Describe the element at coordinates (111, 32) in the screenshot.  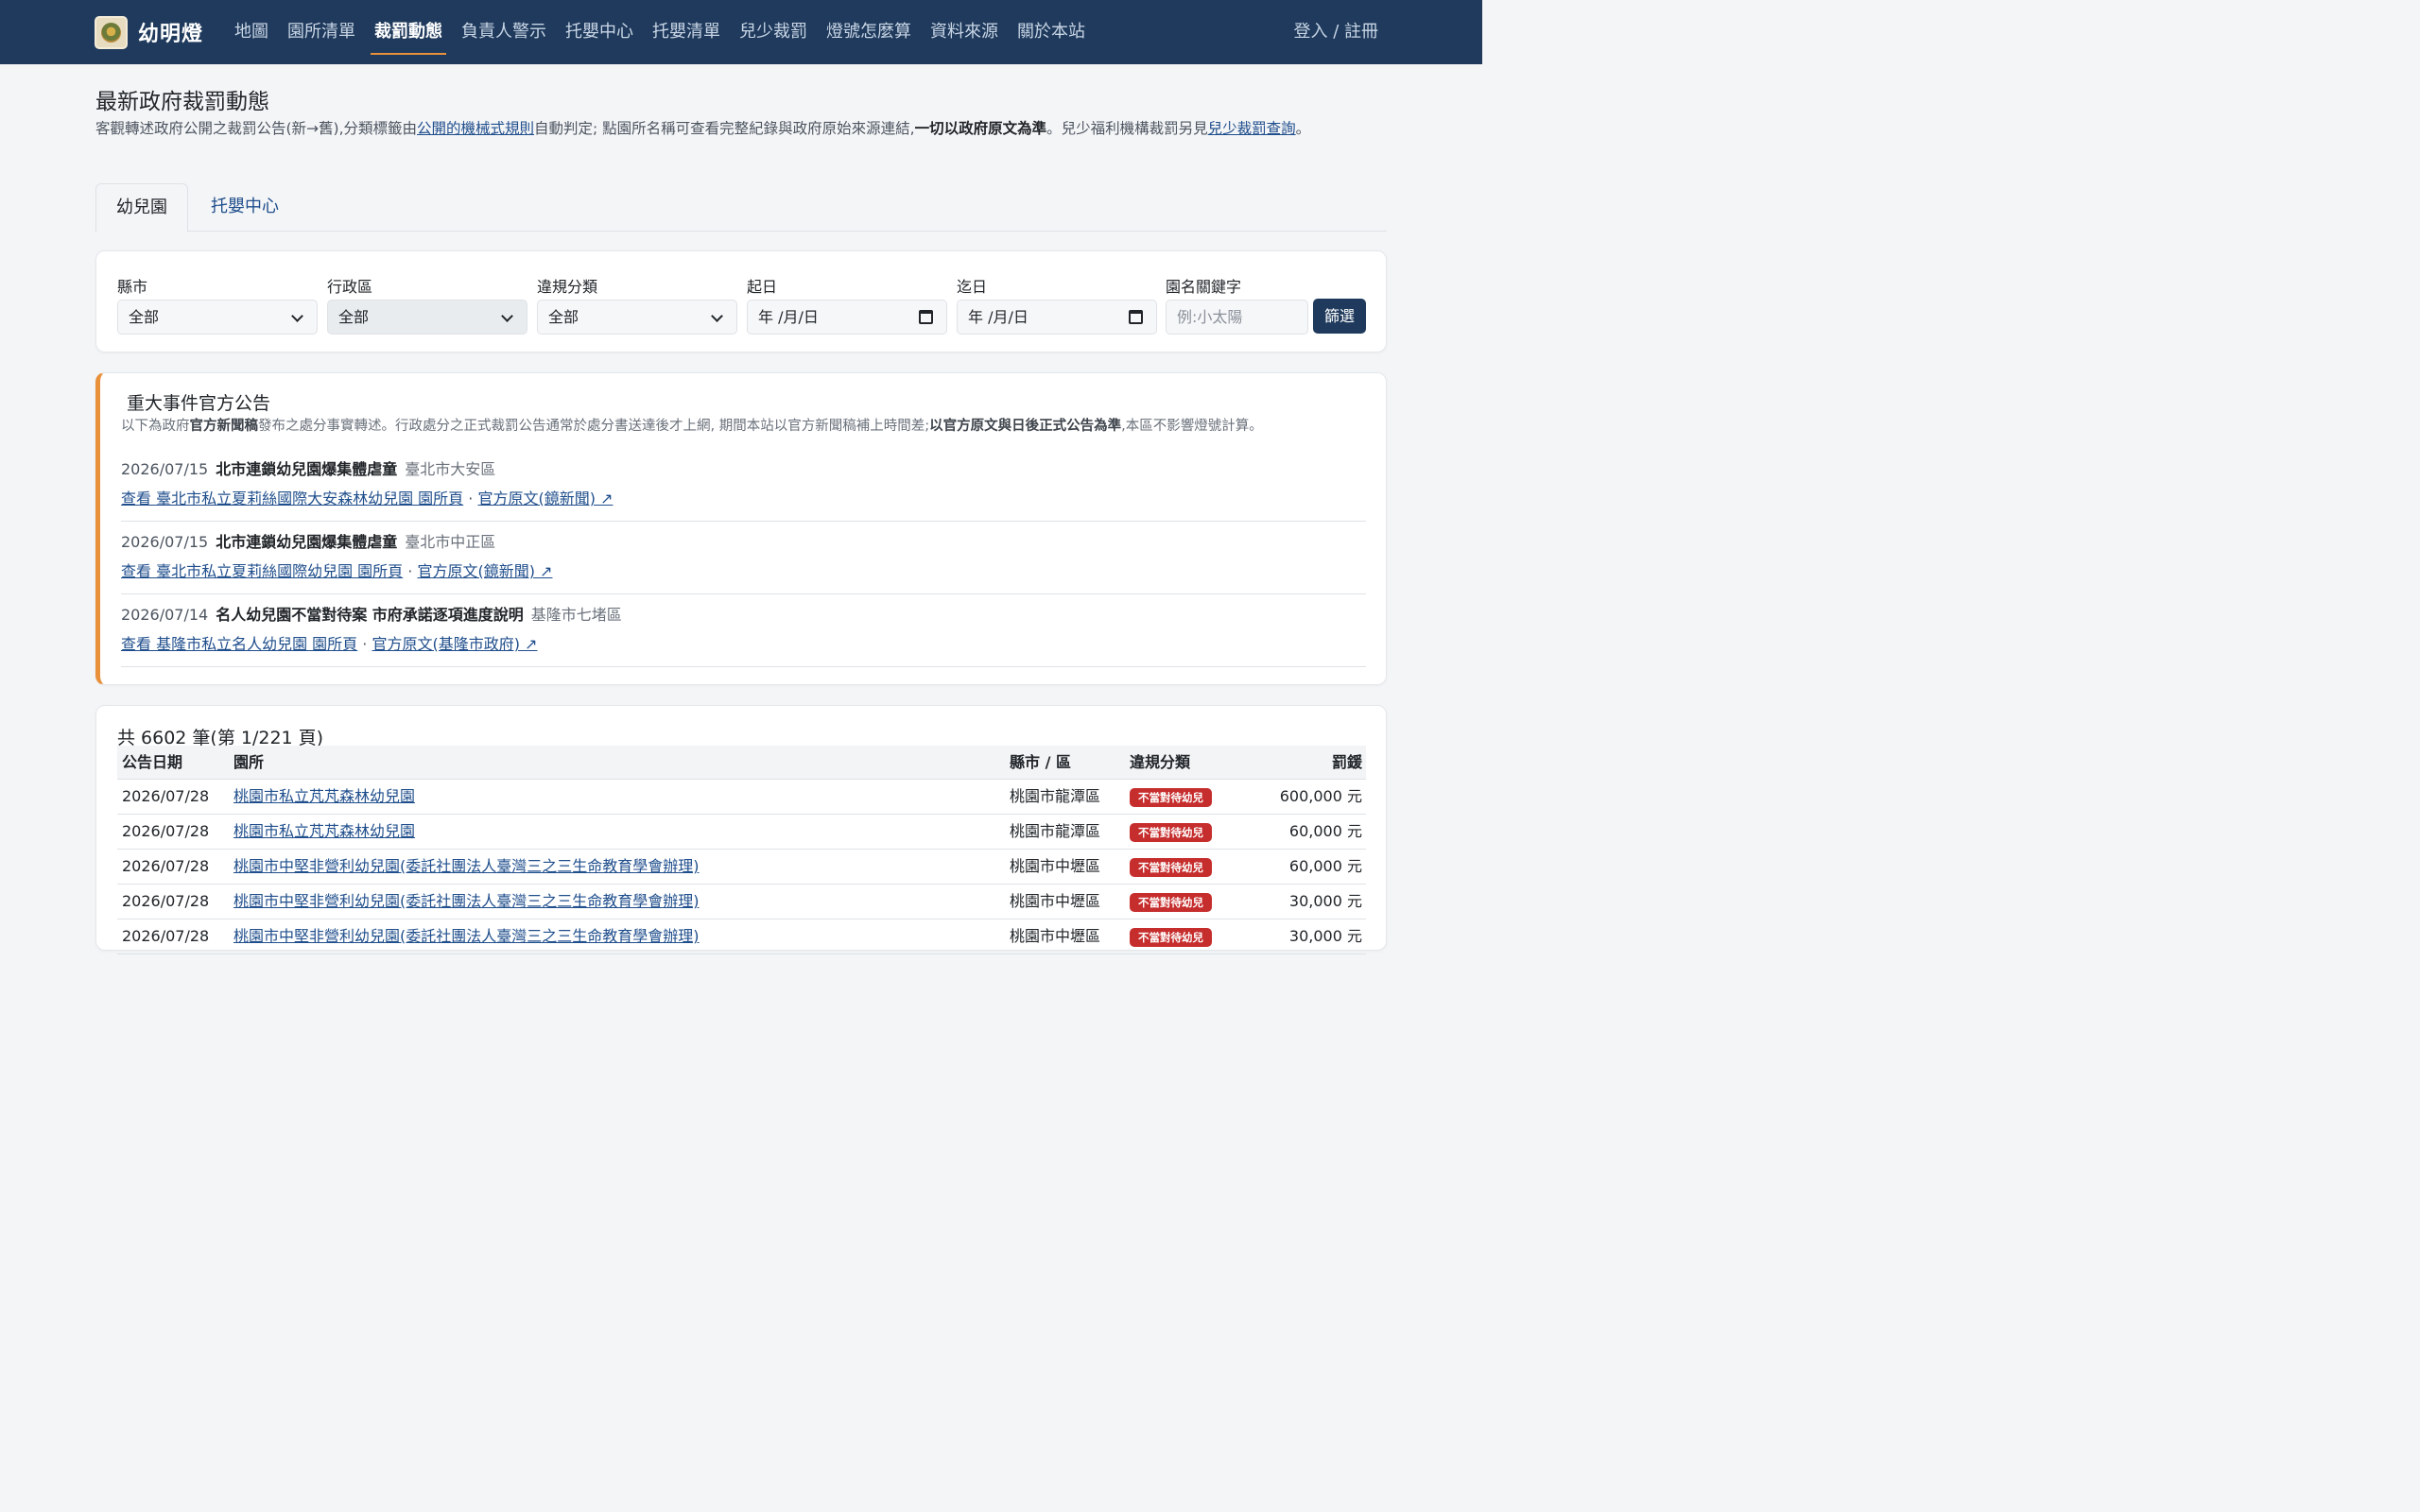
I see `logo-icon` at that location.